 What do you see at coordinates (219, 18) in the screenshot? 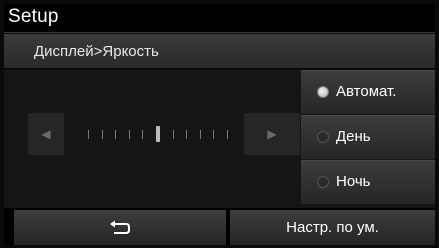
I see `title-bar: Setup` at bounding box center [219, 18].